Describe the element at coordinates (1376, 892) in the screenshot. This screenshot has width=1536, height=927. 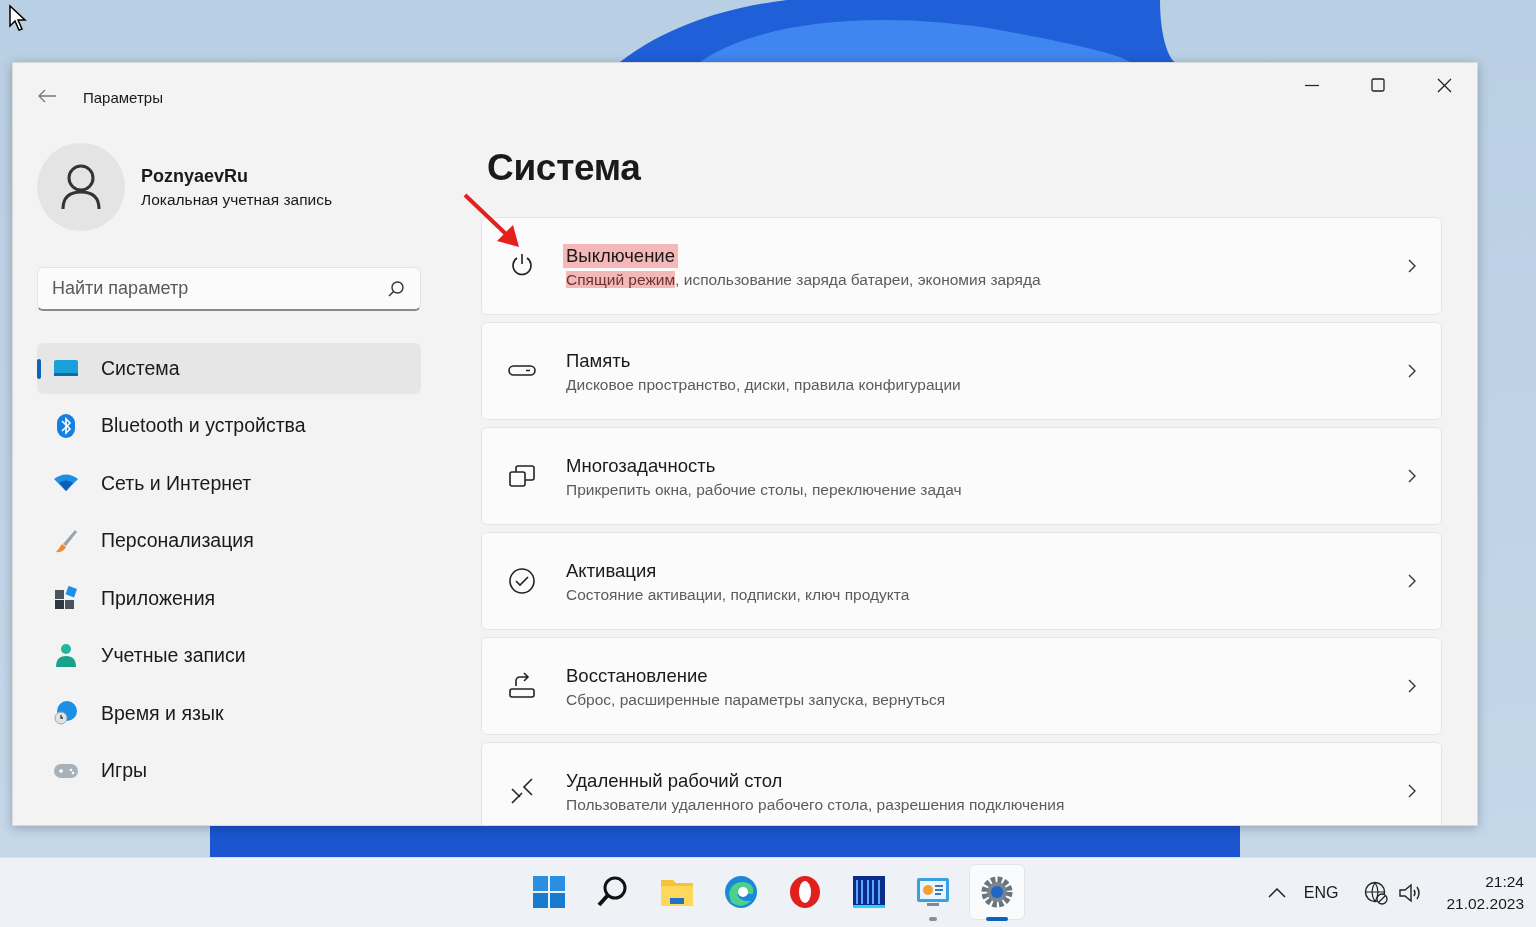
I see `globe-icon` at that location.